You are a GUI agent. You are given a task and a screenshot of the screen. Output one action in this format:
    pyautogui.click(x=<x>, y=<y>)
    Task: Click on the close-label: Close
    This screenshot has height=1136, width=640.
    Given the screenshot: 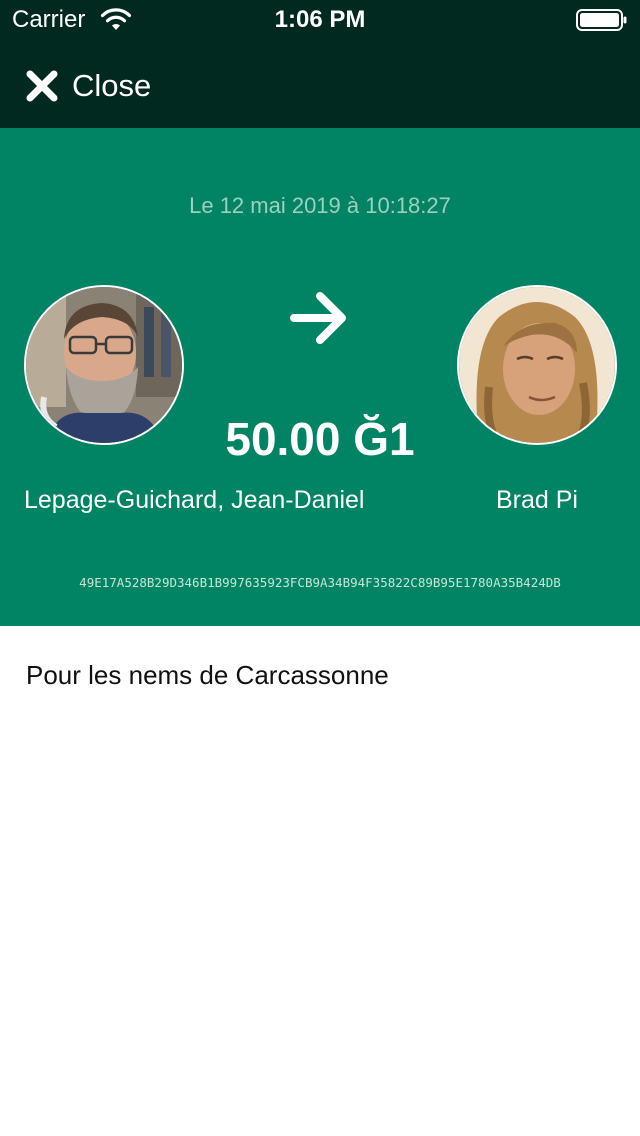 What is the action you would take?
    pyautogui.click(x=112, y=85)
    